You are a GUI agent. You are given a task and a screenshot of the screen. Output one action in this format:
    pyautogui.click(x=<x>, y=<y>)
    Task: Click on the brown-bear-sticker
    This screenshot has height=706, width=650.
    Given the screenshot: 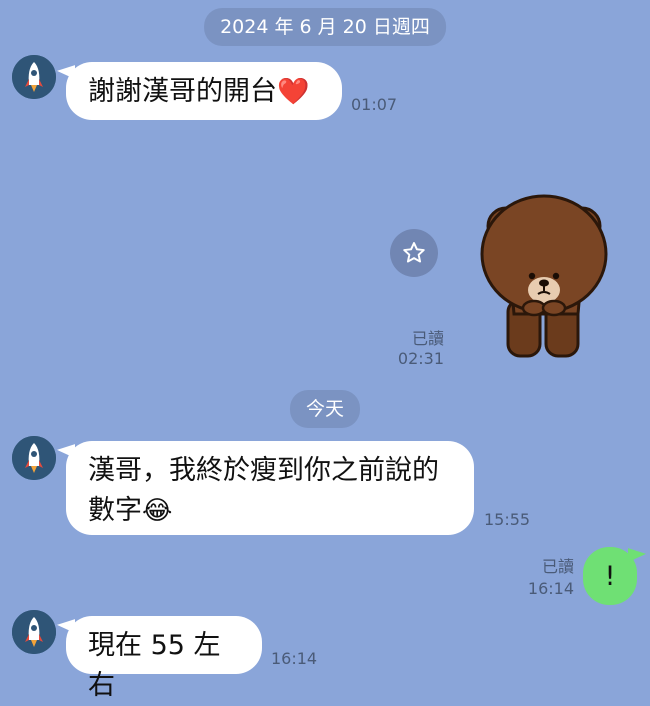 What is the action you would take?
    pyautogui.click(x=546, y=276)
    